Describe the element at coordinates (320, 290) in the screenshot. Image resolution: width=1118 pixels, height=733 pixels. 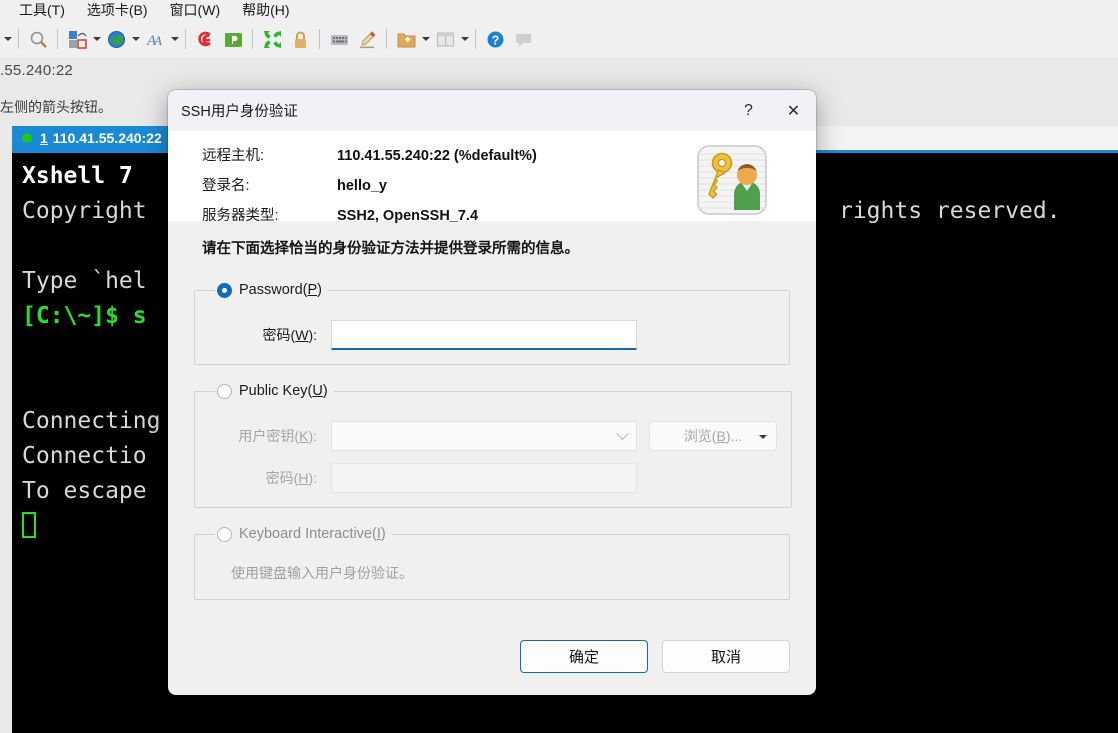
I see `password-legend-post: )` at that location.